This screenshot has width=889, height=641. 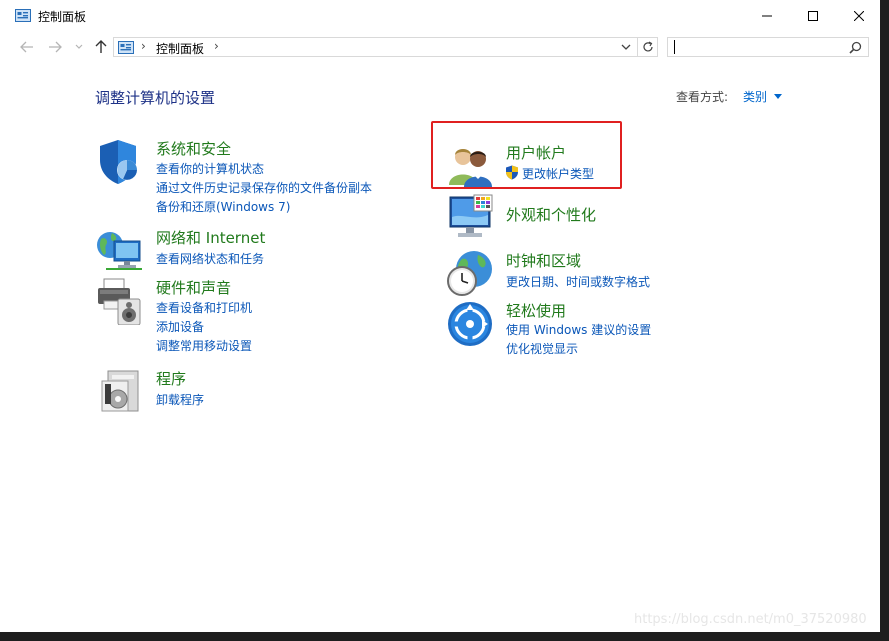 What do you see at coordinates (223, 206) in the screenshot?
I see `backup-restore-link: 备份和还原(Windows 7)` at bounding box center [223, 206].